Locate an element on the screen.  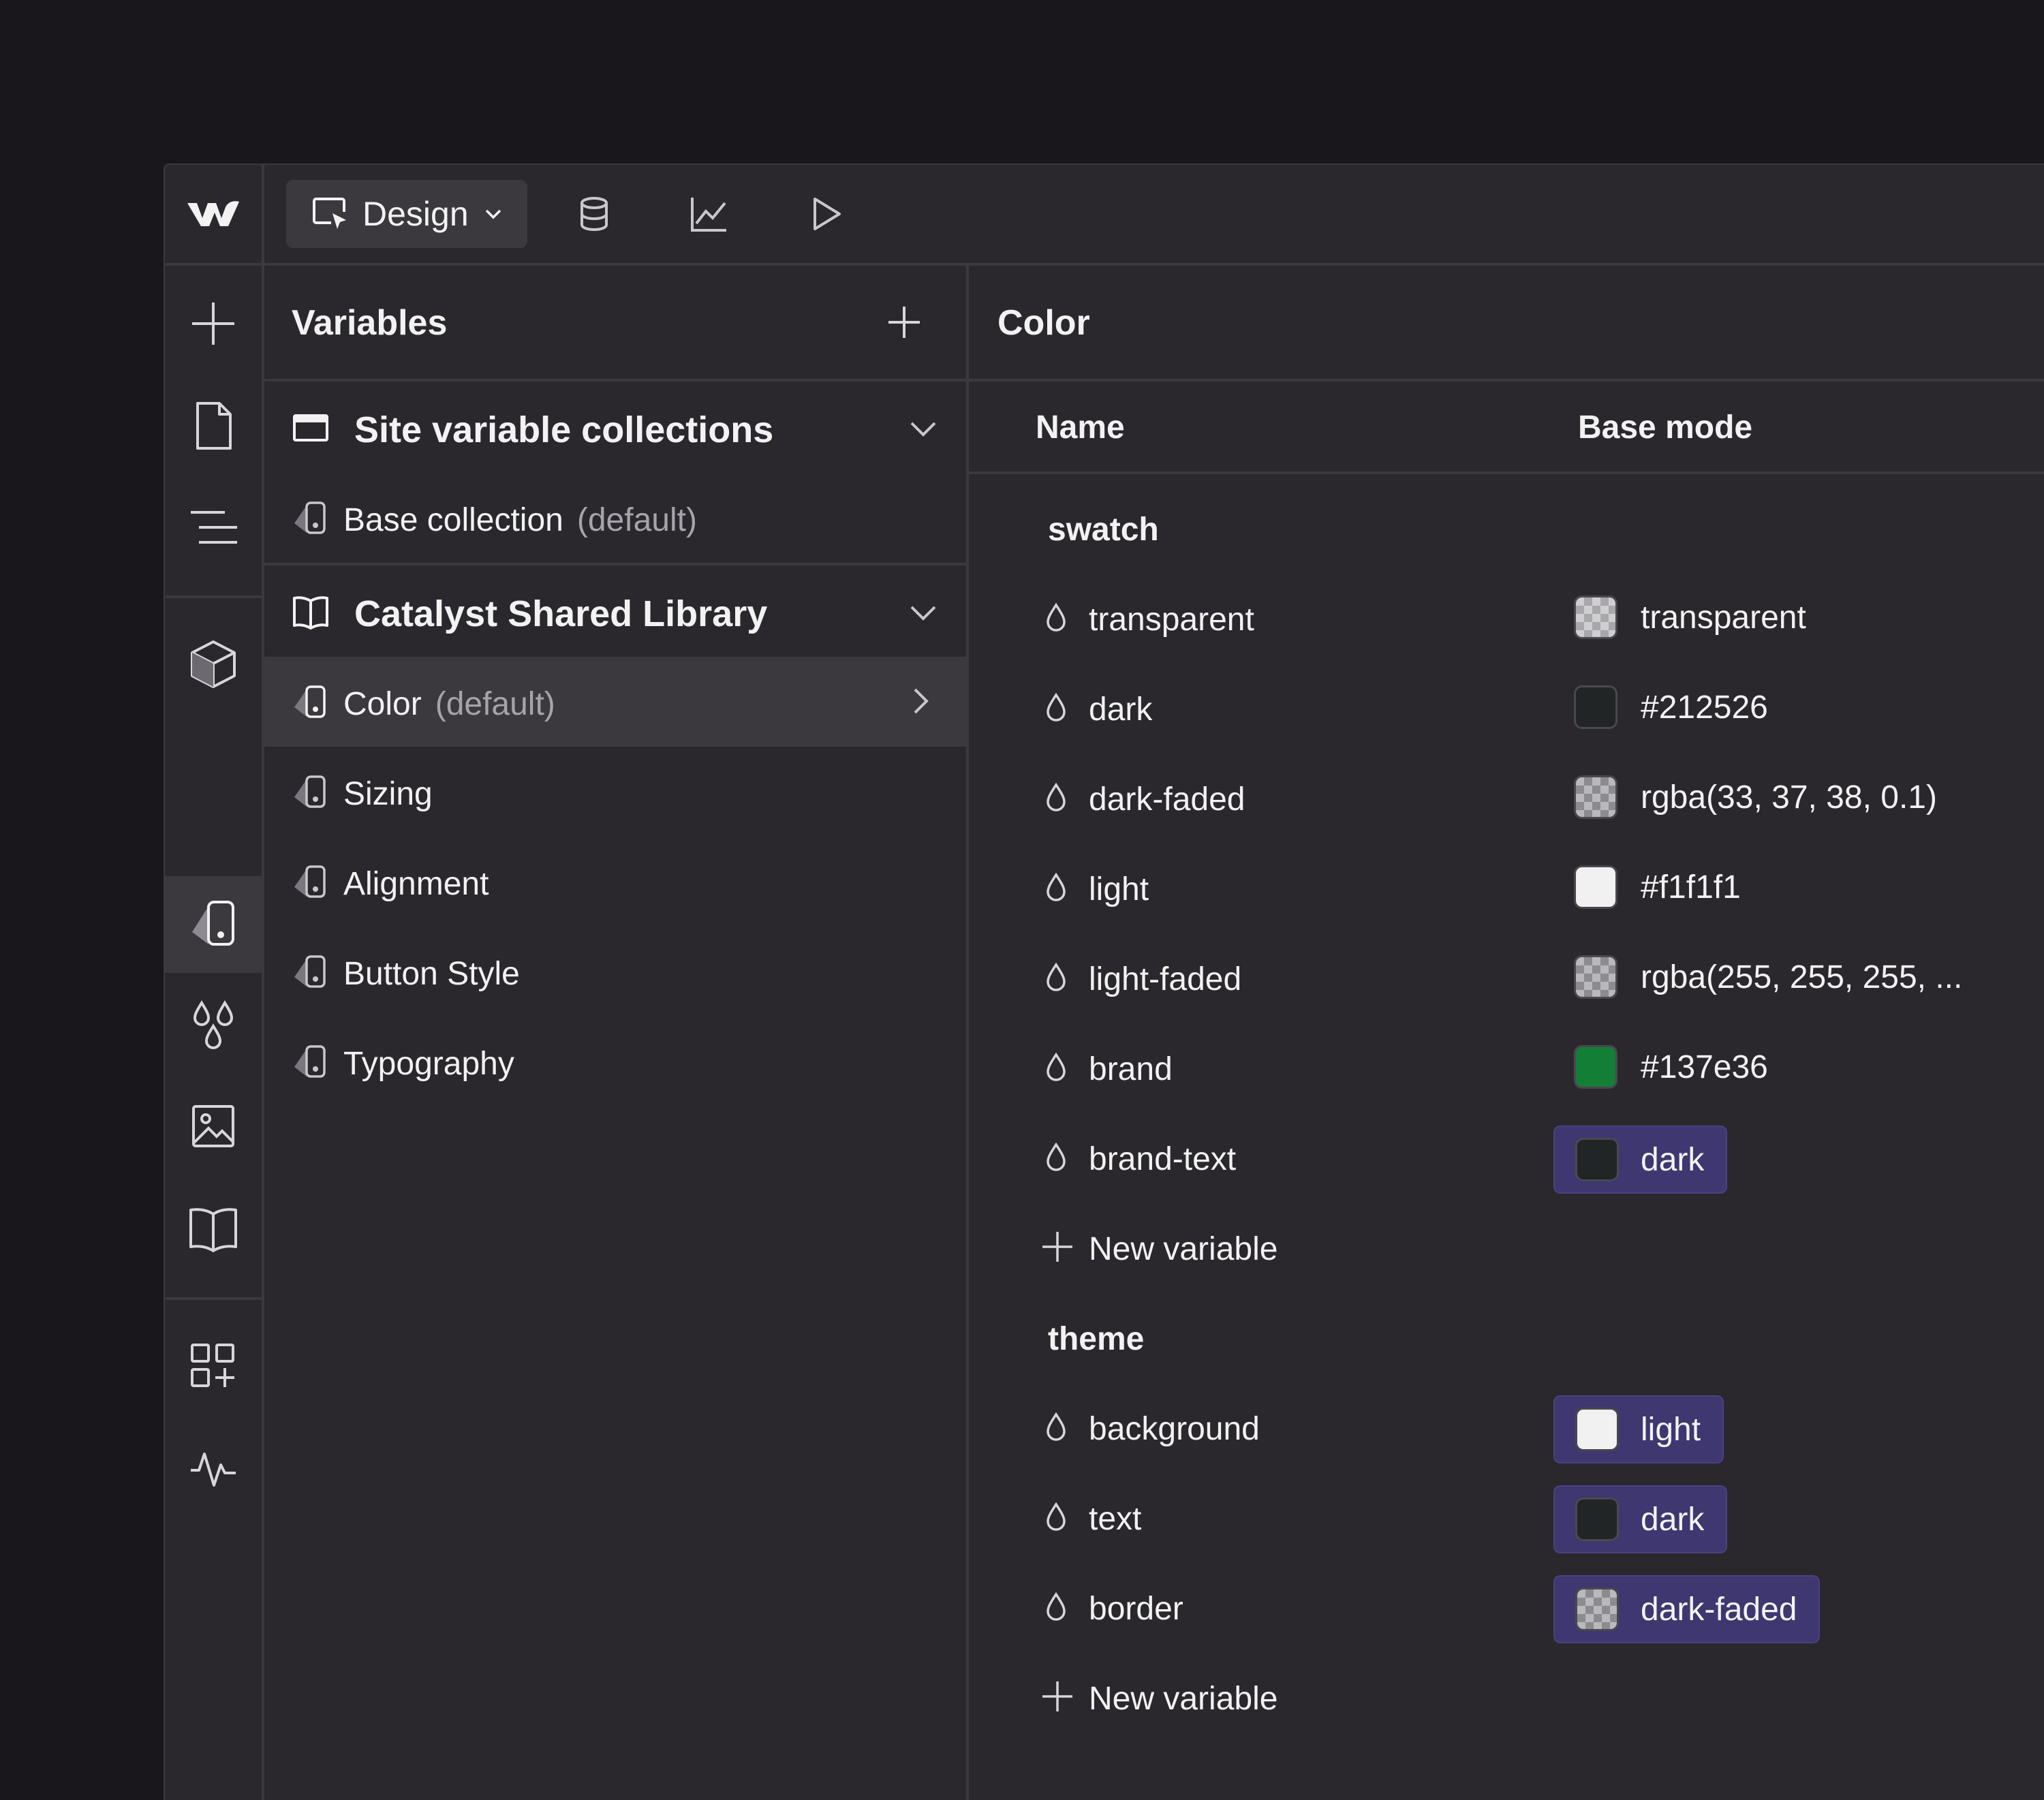
collection-default-tag: (default) is located at coordinates (636, 520).